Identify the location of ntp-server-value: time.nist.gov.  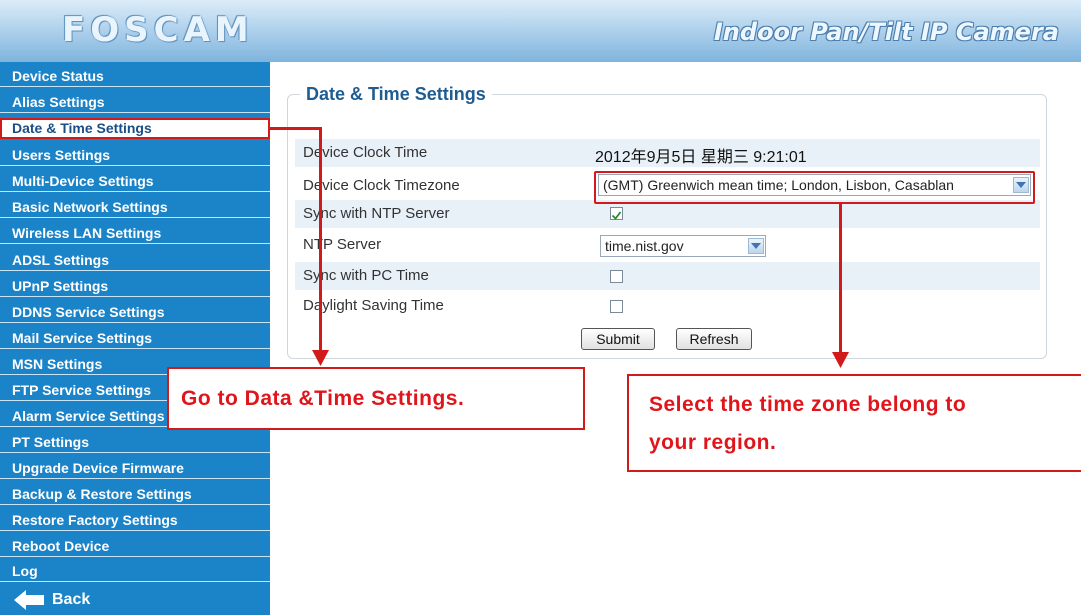
(644, 246).